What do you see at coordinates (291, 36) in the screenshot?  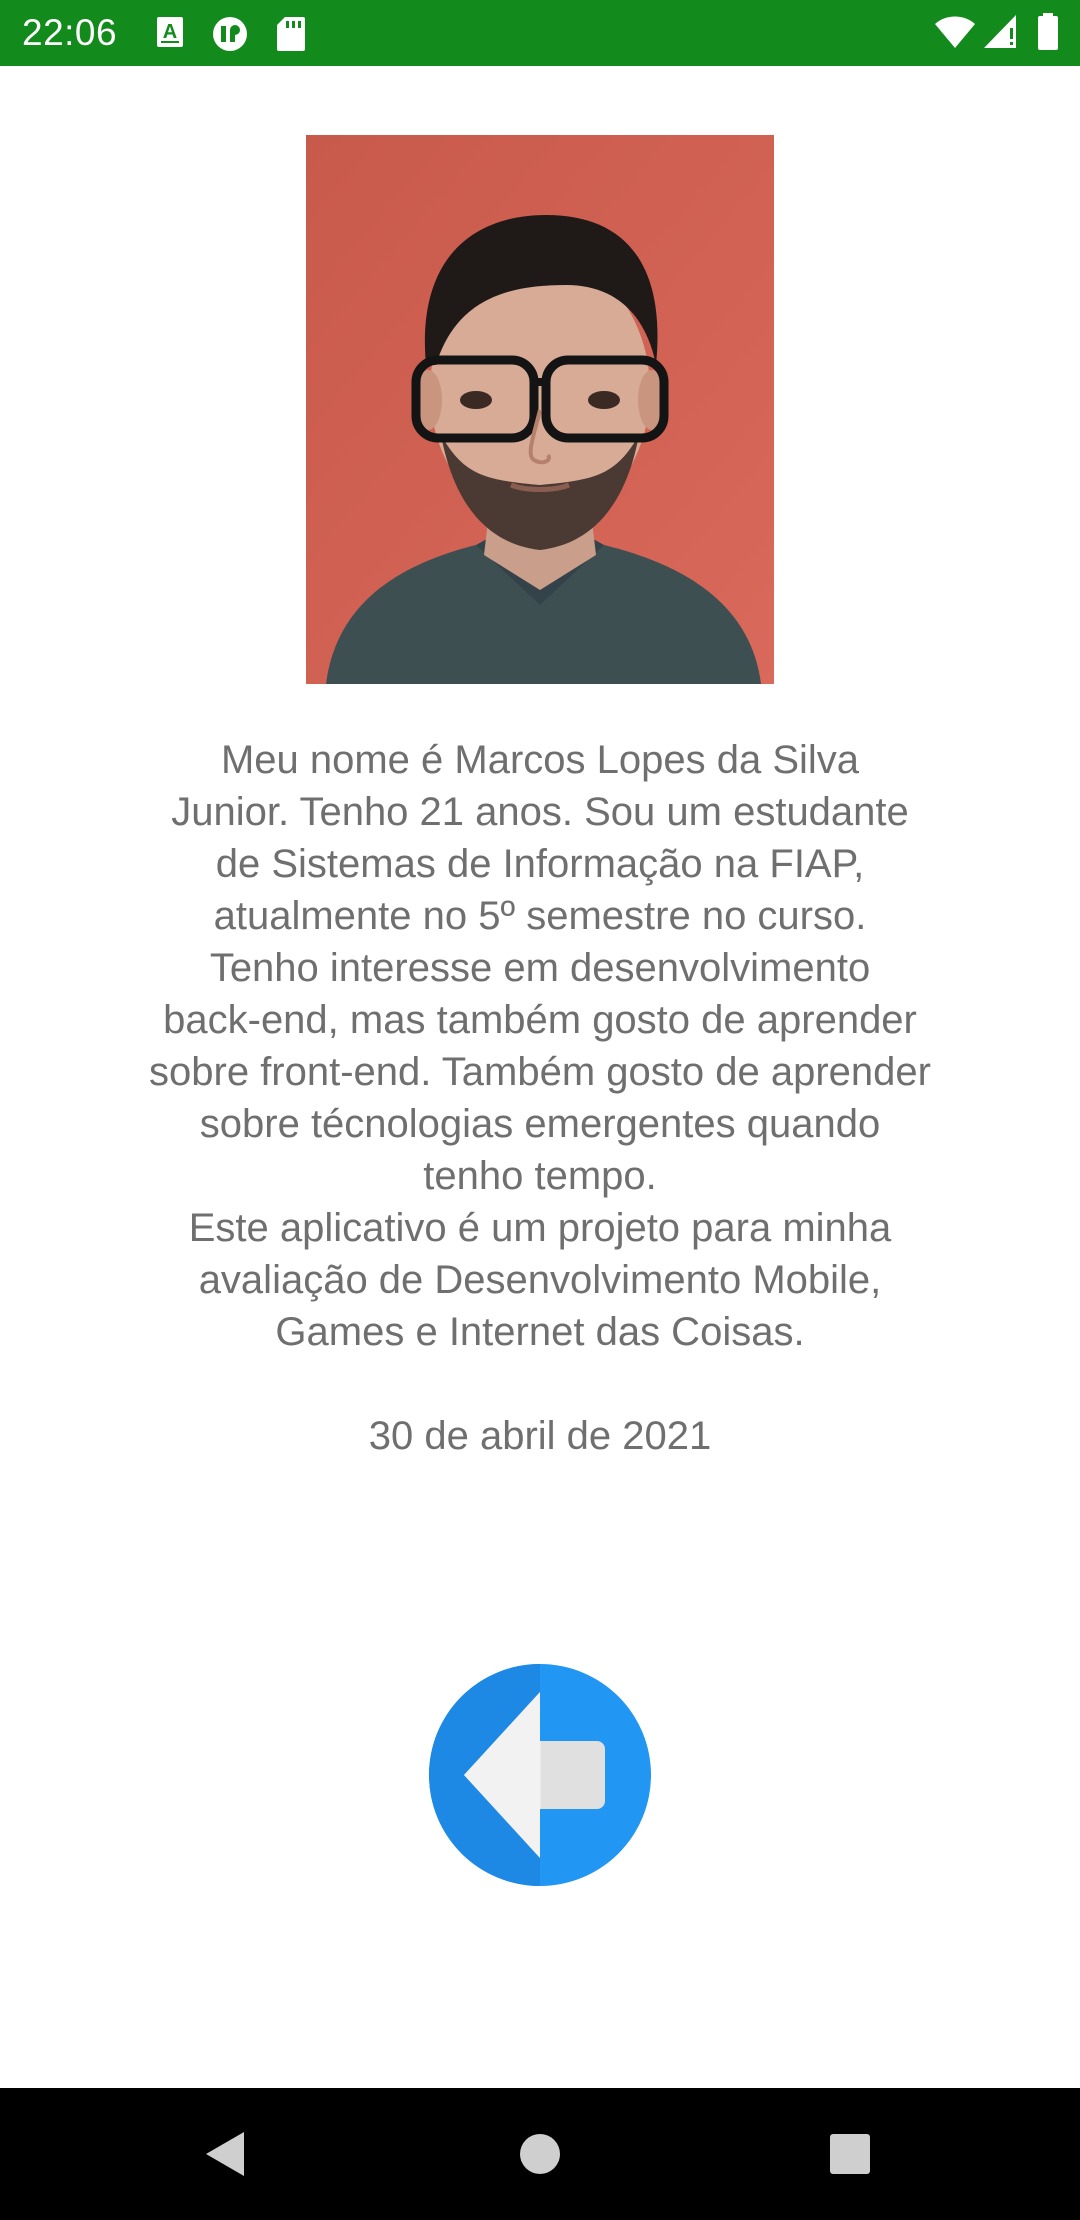 I see `sd-card-icon` at bounding box center [291, 36].